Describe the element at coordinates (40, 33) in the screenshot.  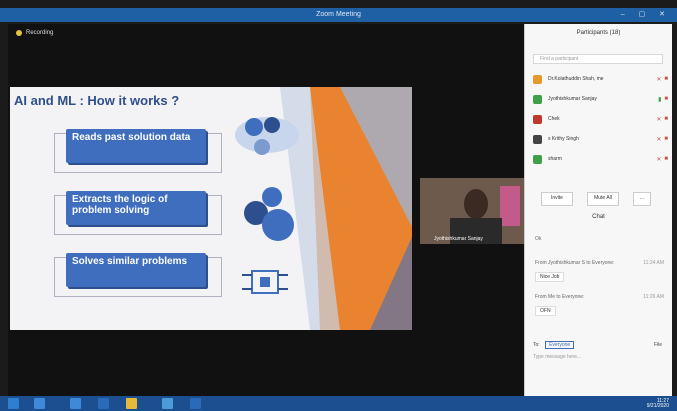
I see `recording-label: Recording` at that location.